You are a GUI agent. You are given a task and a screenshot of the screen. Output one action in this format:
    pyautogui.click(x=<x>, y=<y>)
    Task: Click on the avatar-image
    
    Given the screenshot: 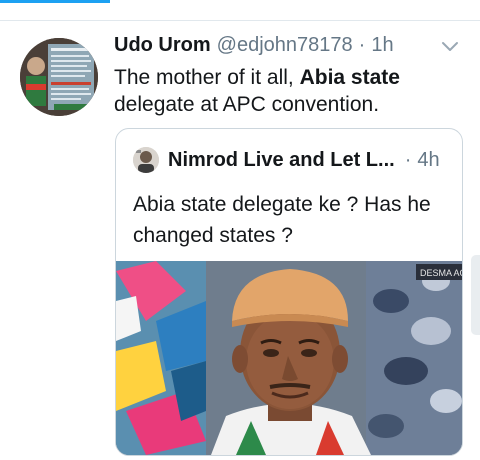 What is the action you would take?
    pyautogui.click(x=59, y=77)
    